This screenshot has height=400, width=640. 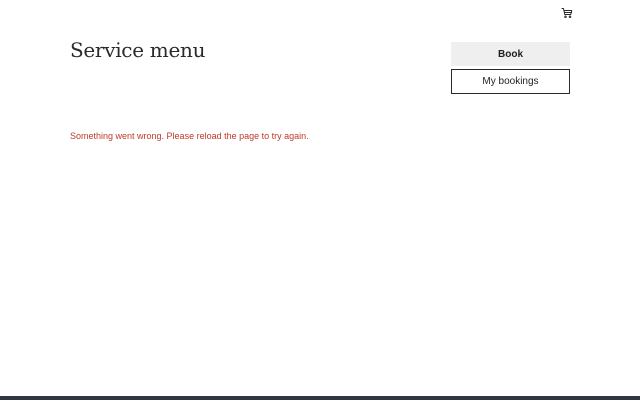 What do you see at coordinates (510, 81) in the screenshot?
I see `my-bookings-button: My bookings` at bounding box center [510, 81].